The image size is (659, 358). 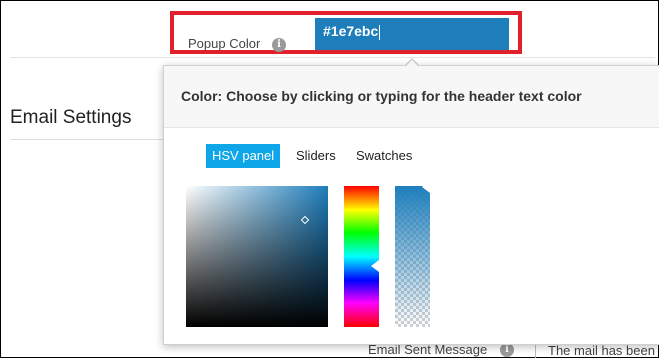 What do you see at coordinates (426, 187) in the screenshot?
I see `alpha-handle` at bounding box center [426, 187].